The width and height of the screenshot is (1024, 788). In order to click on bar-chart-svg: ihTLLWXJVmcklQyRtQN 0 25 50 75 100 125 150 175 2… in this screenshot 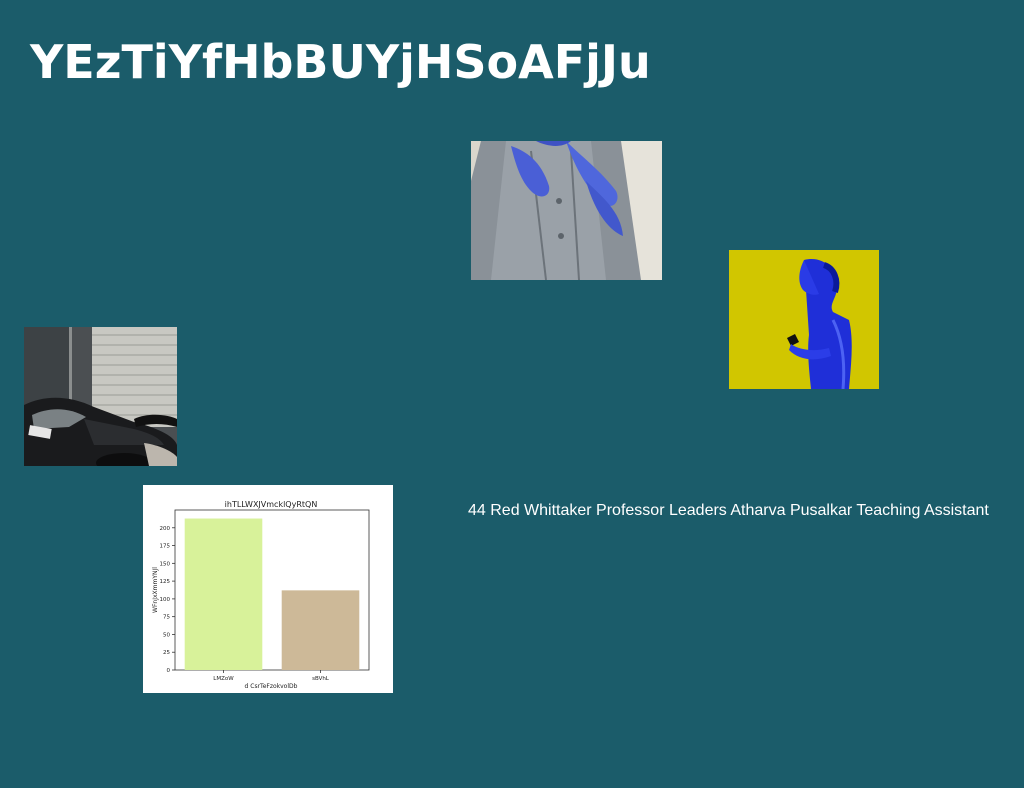, I will do `click(261, 595)`.